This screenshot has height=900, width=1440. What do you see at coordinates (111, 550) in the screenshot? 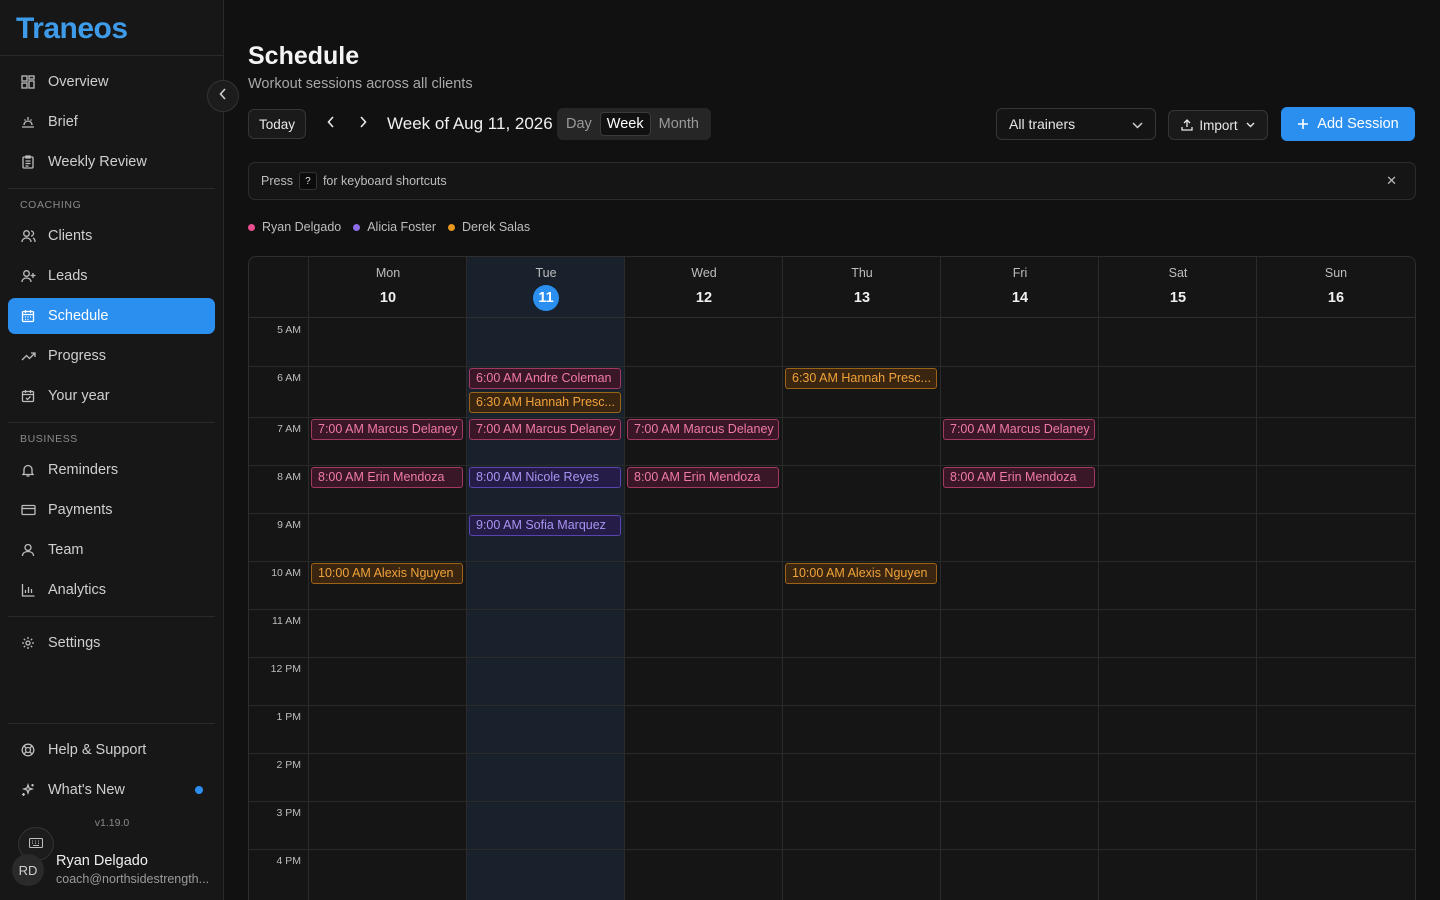
I see `sidebar-item-team: Team` at bounding box center [111, 550].